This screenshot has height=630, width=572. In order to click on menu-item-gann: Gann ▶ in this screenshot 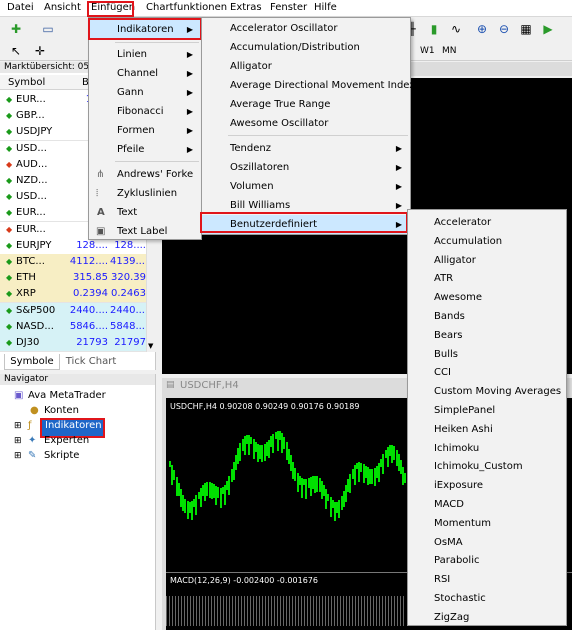, I will do `click(145, 92)`.